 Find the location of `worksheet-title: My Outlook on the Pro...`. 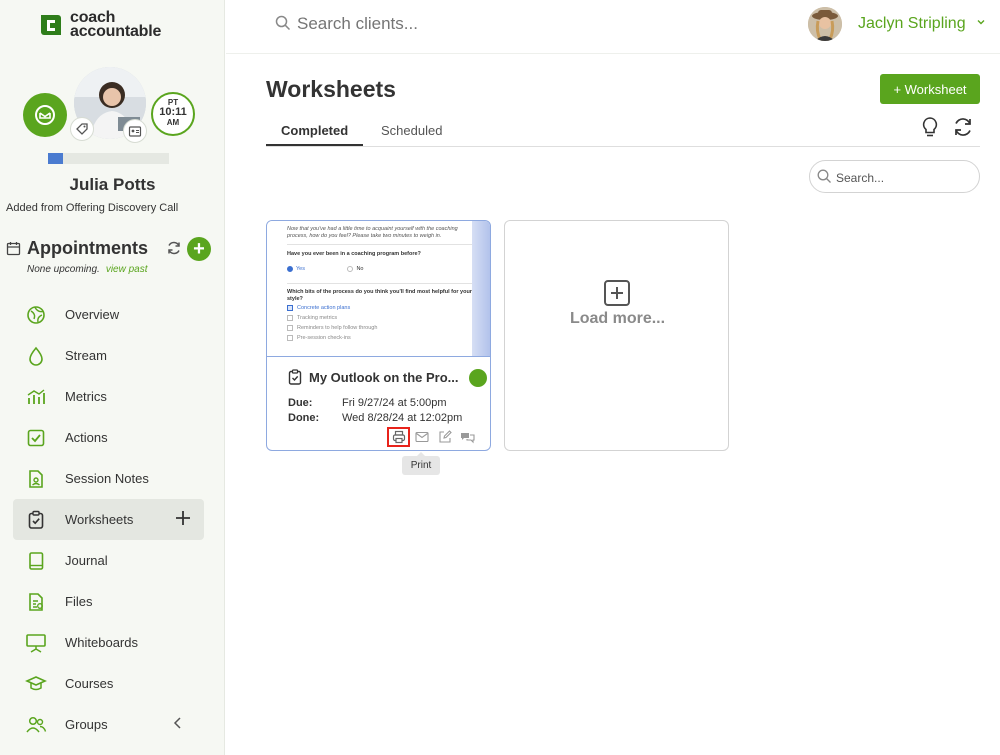

worksheet-title: My Outlook on the Pro... is located at coordinates (389, 377).